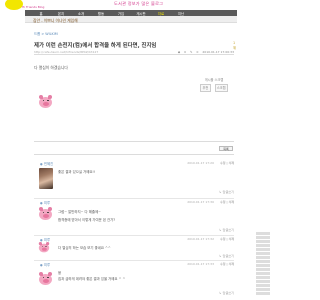 The width and height of the screenshot is (320, 300). I want to click on top-banner: Hi Friends Blog 도서관 정보가 많은 블로그, so click(150, 5).